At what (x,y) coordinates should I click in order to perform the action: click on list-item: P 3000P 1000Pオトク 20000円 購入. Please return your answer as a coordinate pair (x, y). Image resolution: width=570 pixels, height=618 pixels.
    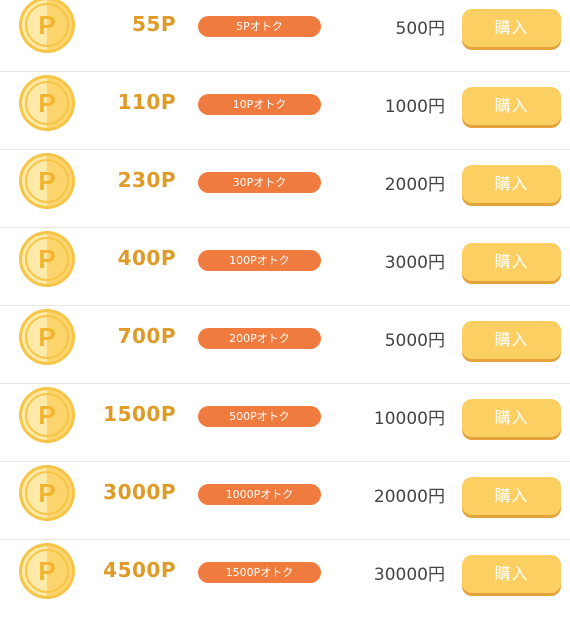
    Looking at the image, I should click on (285, 501).